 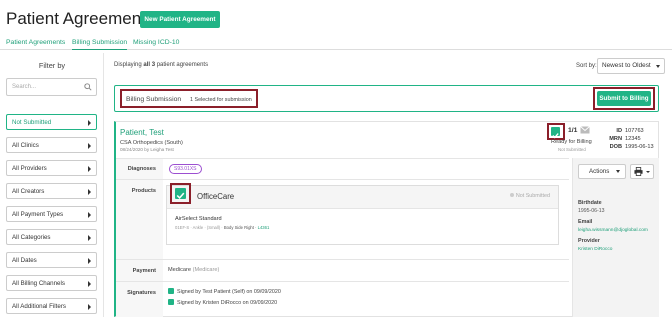 What do you see at coordinates (199, 227) in the screenshot?
I see `product-detail-code: 01EF-S · Ankle · (Small) ·` at bounding box center [199, 227].